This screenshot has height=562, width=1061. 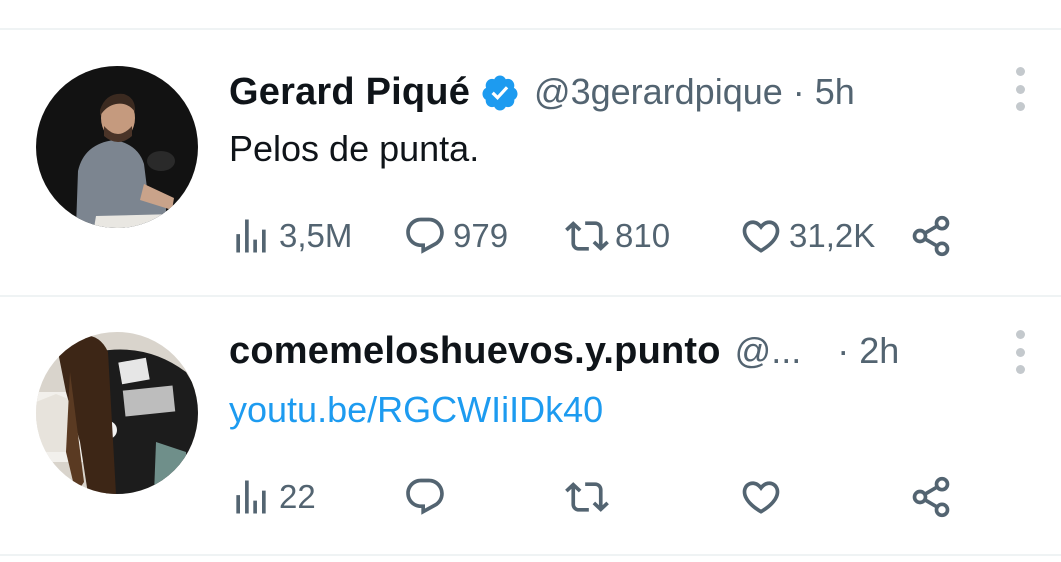 What do you see at coordinates (658, 92) in the screenshot?
I see `author-handle: @3gerardpique` at bounding box center [658, 92].